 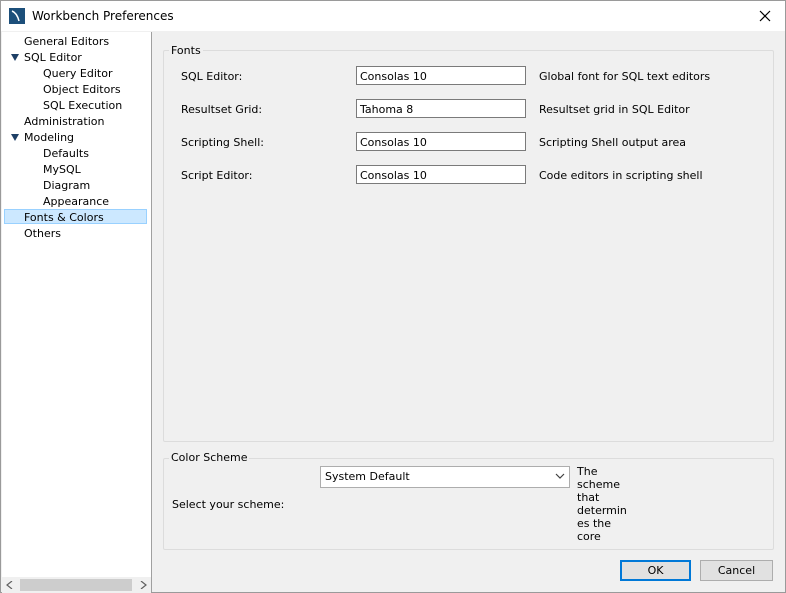 I want to click on ok-button: OK, so click(x=655, y=570).